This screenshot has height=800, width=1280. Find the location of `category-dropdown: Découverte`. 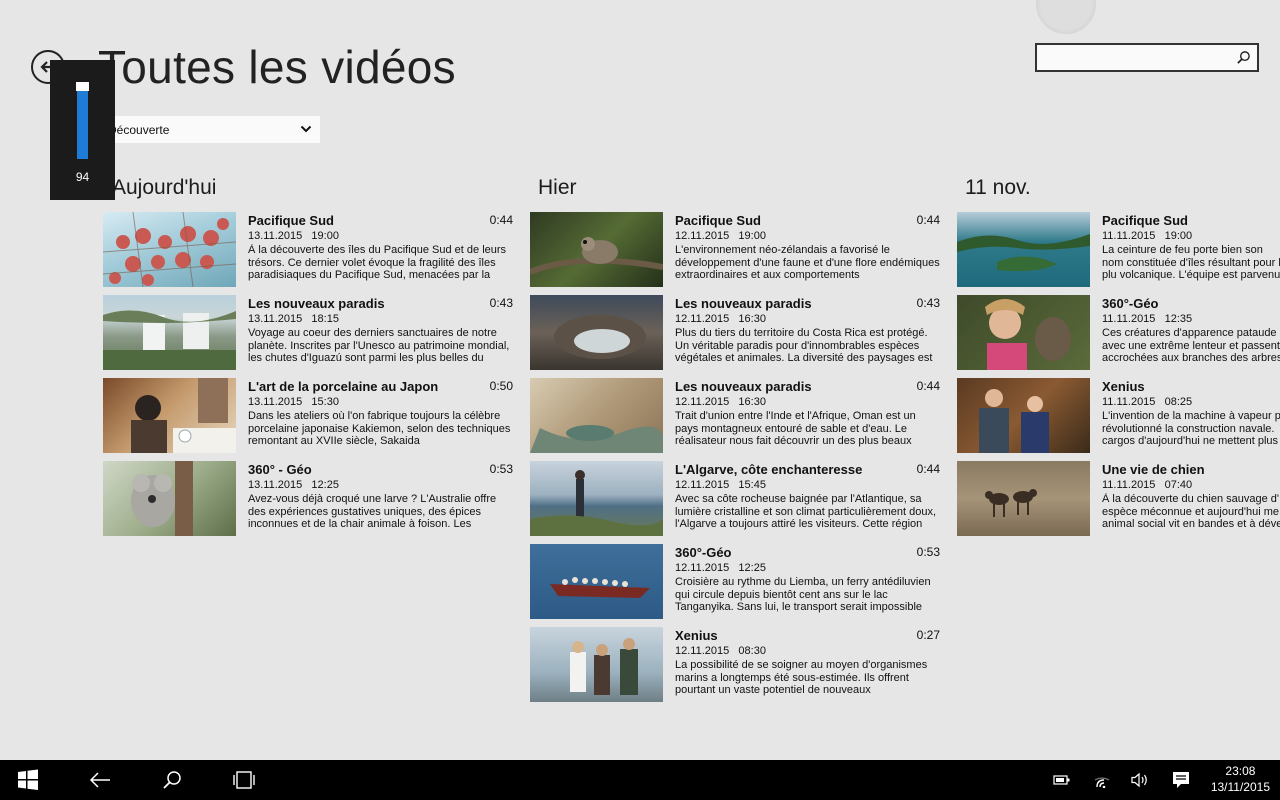

category-dropdown: Découverte is located at coordinates (210, 129).